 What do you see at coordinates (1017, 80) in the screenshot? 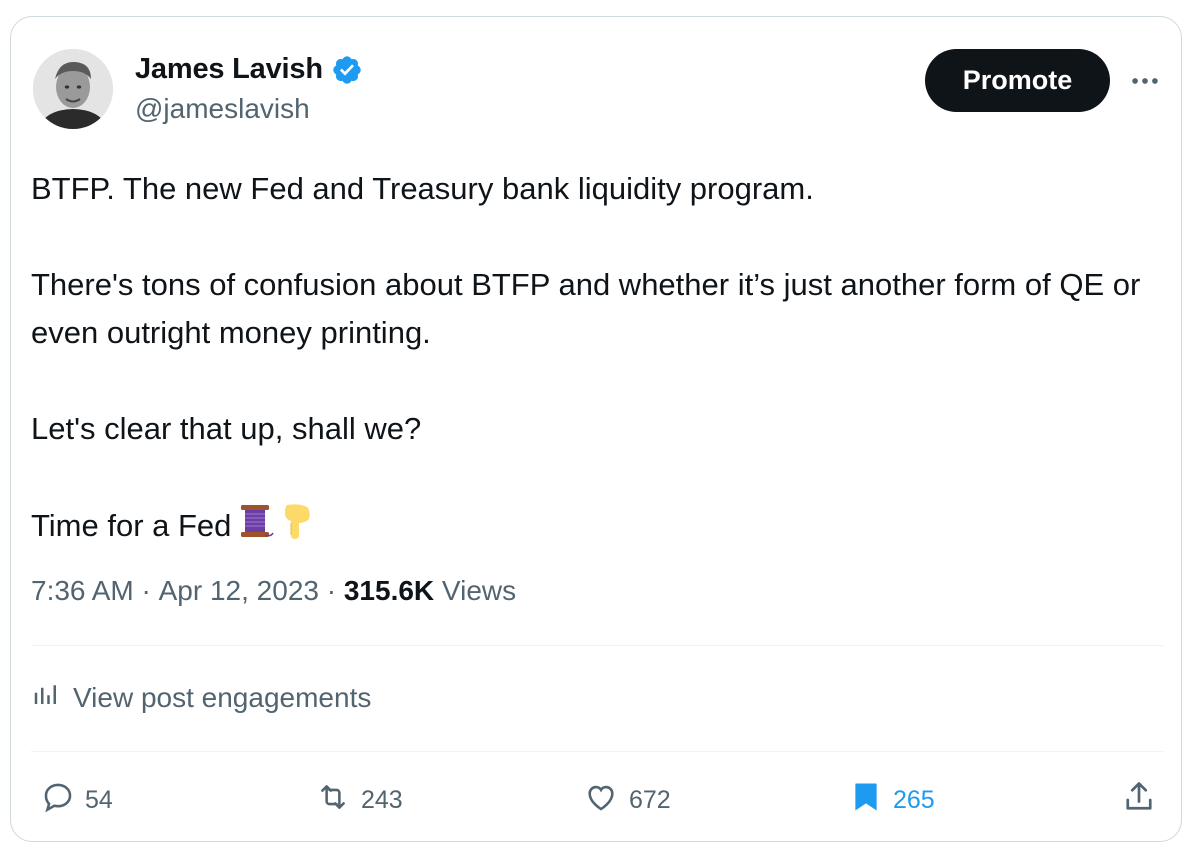
I see `promote-button: Promote` at bounding box center [1017, 80].